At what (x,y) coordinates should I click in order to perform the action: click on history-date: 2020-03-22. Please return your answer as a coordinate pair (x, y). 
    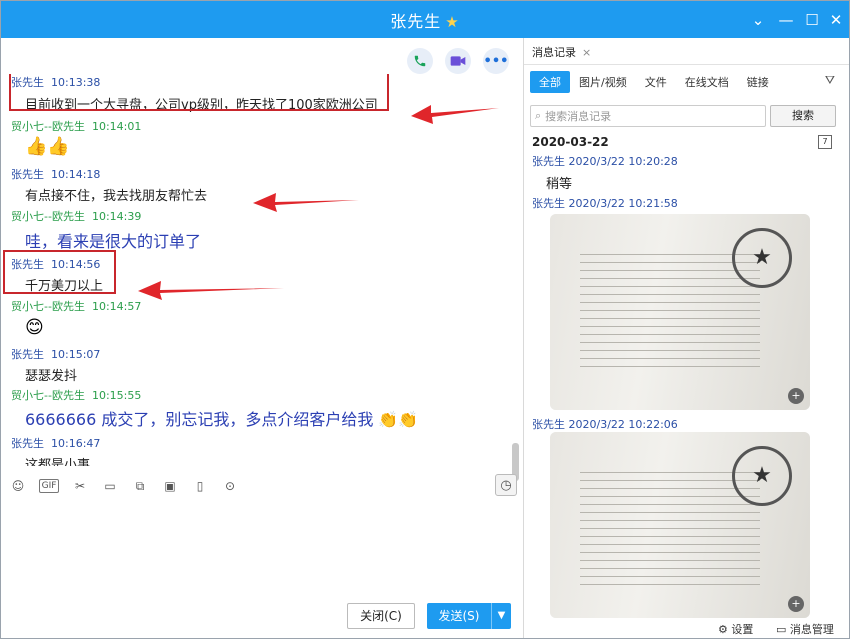
    Looking at the image, I should click on (570, 142).